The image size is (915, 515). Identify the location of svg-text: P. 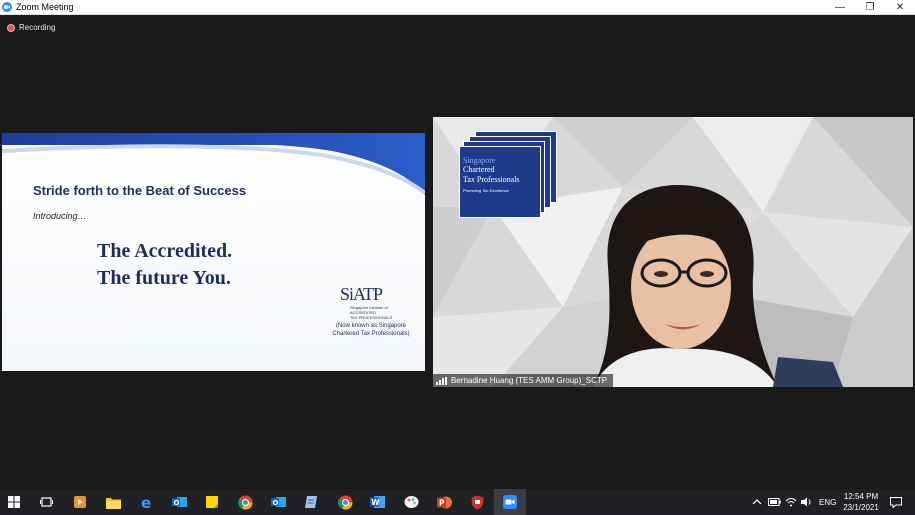
(442, 502).